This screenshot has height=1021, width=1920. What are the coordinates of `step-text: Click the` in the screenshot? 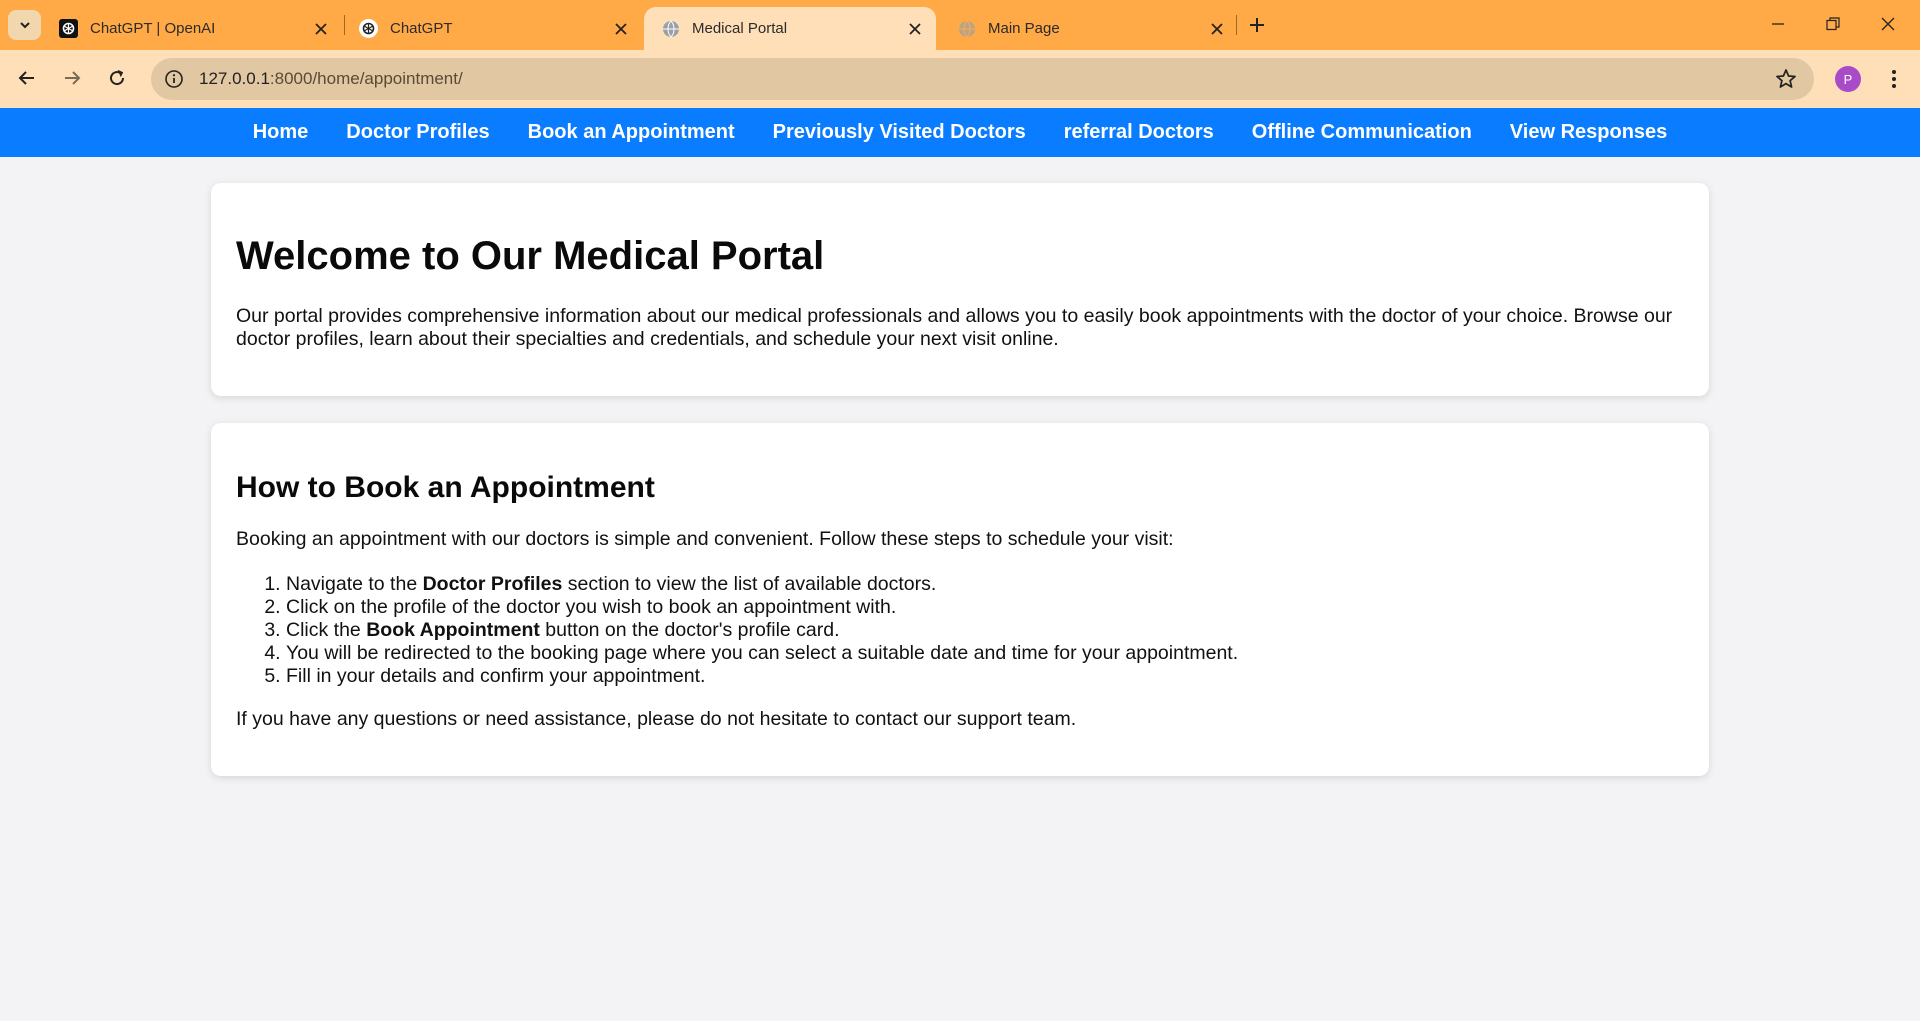 It's located at (326, 630).